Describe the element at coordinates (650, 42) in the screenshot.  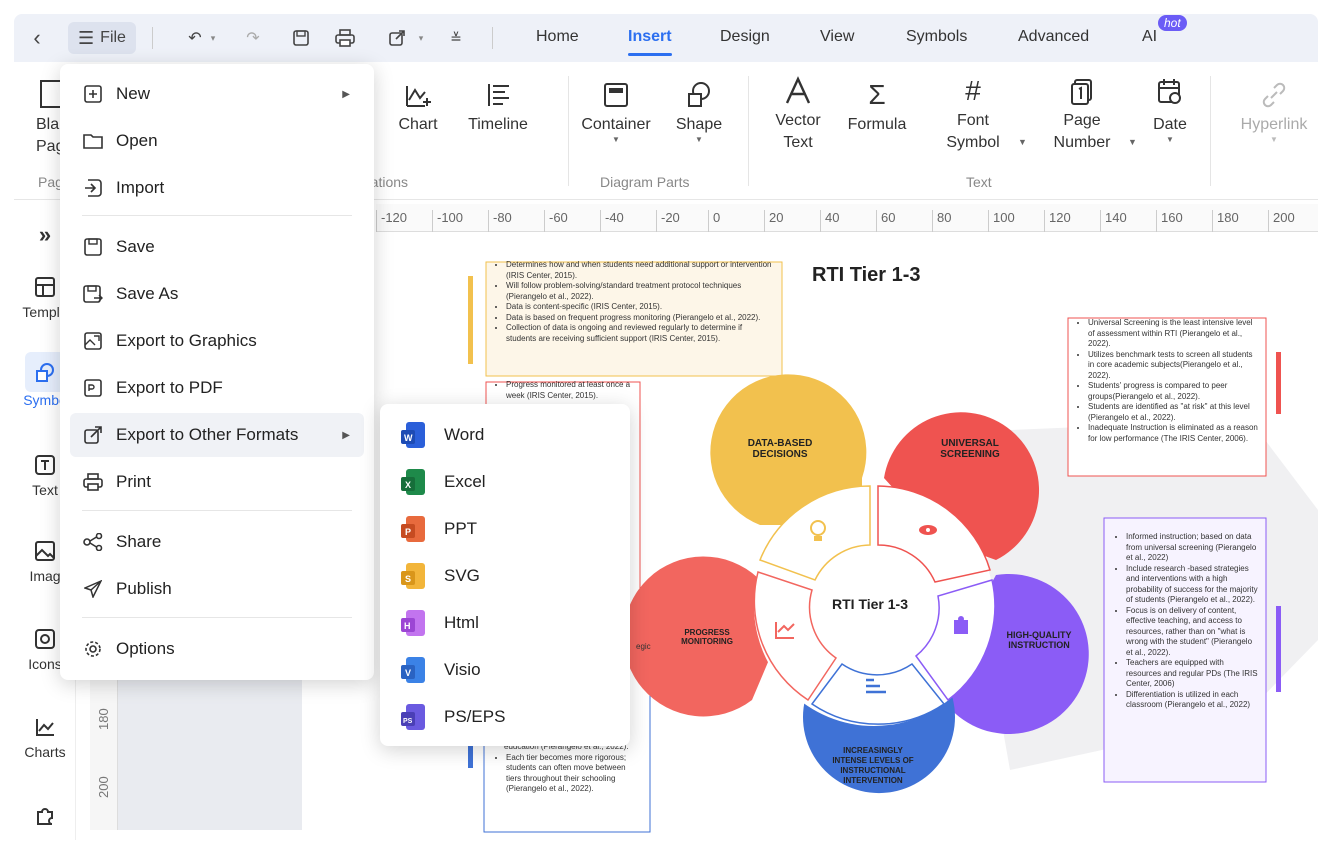
I see `tab-insert: Insert` at that location.